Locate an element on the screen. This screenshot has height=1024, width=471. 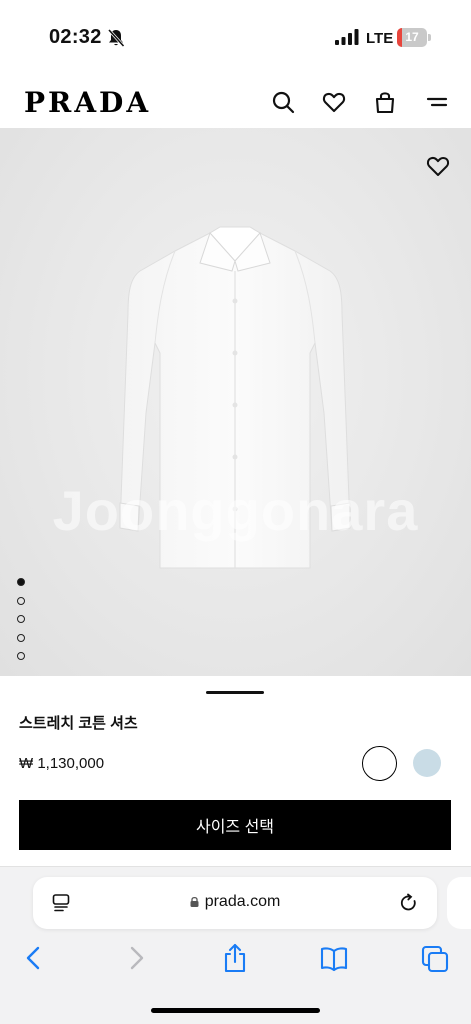
status-time: 02:32 is located at coordinates (75, 37).